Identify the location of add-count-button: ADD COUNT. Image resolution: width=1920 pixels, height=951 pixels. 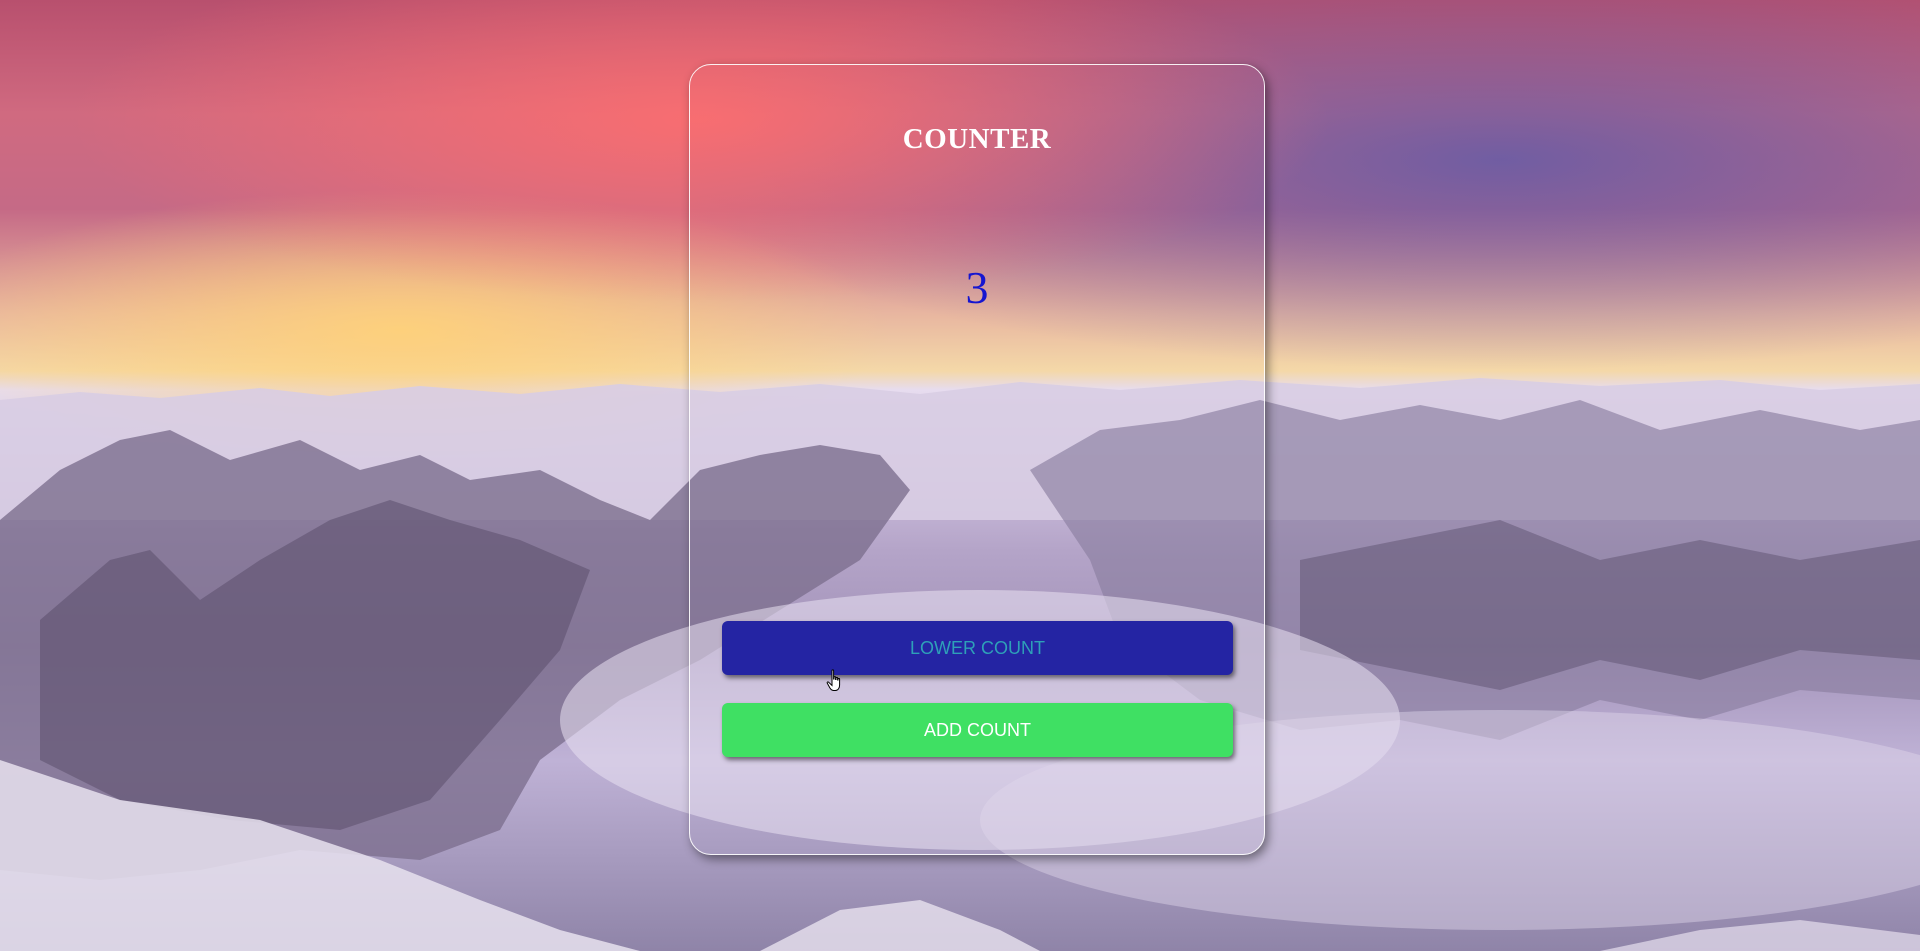
(977, 730).